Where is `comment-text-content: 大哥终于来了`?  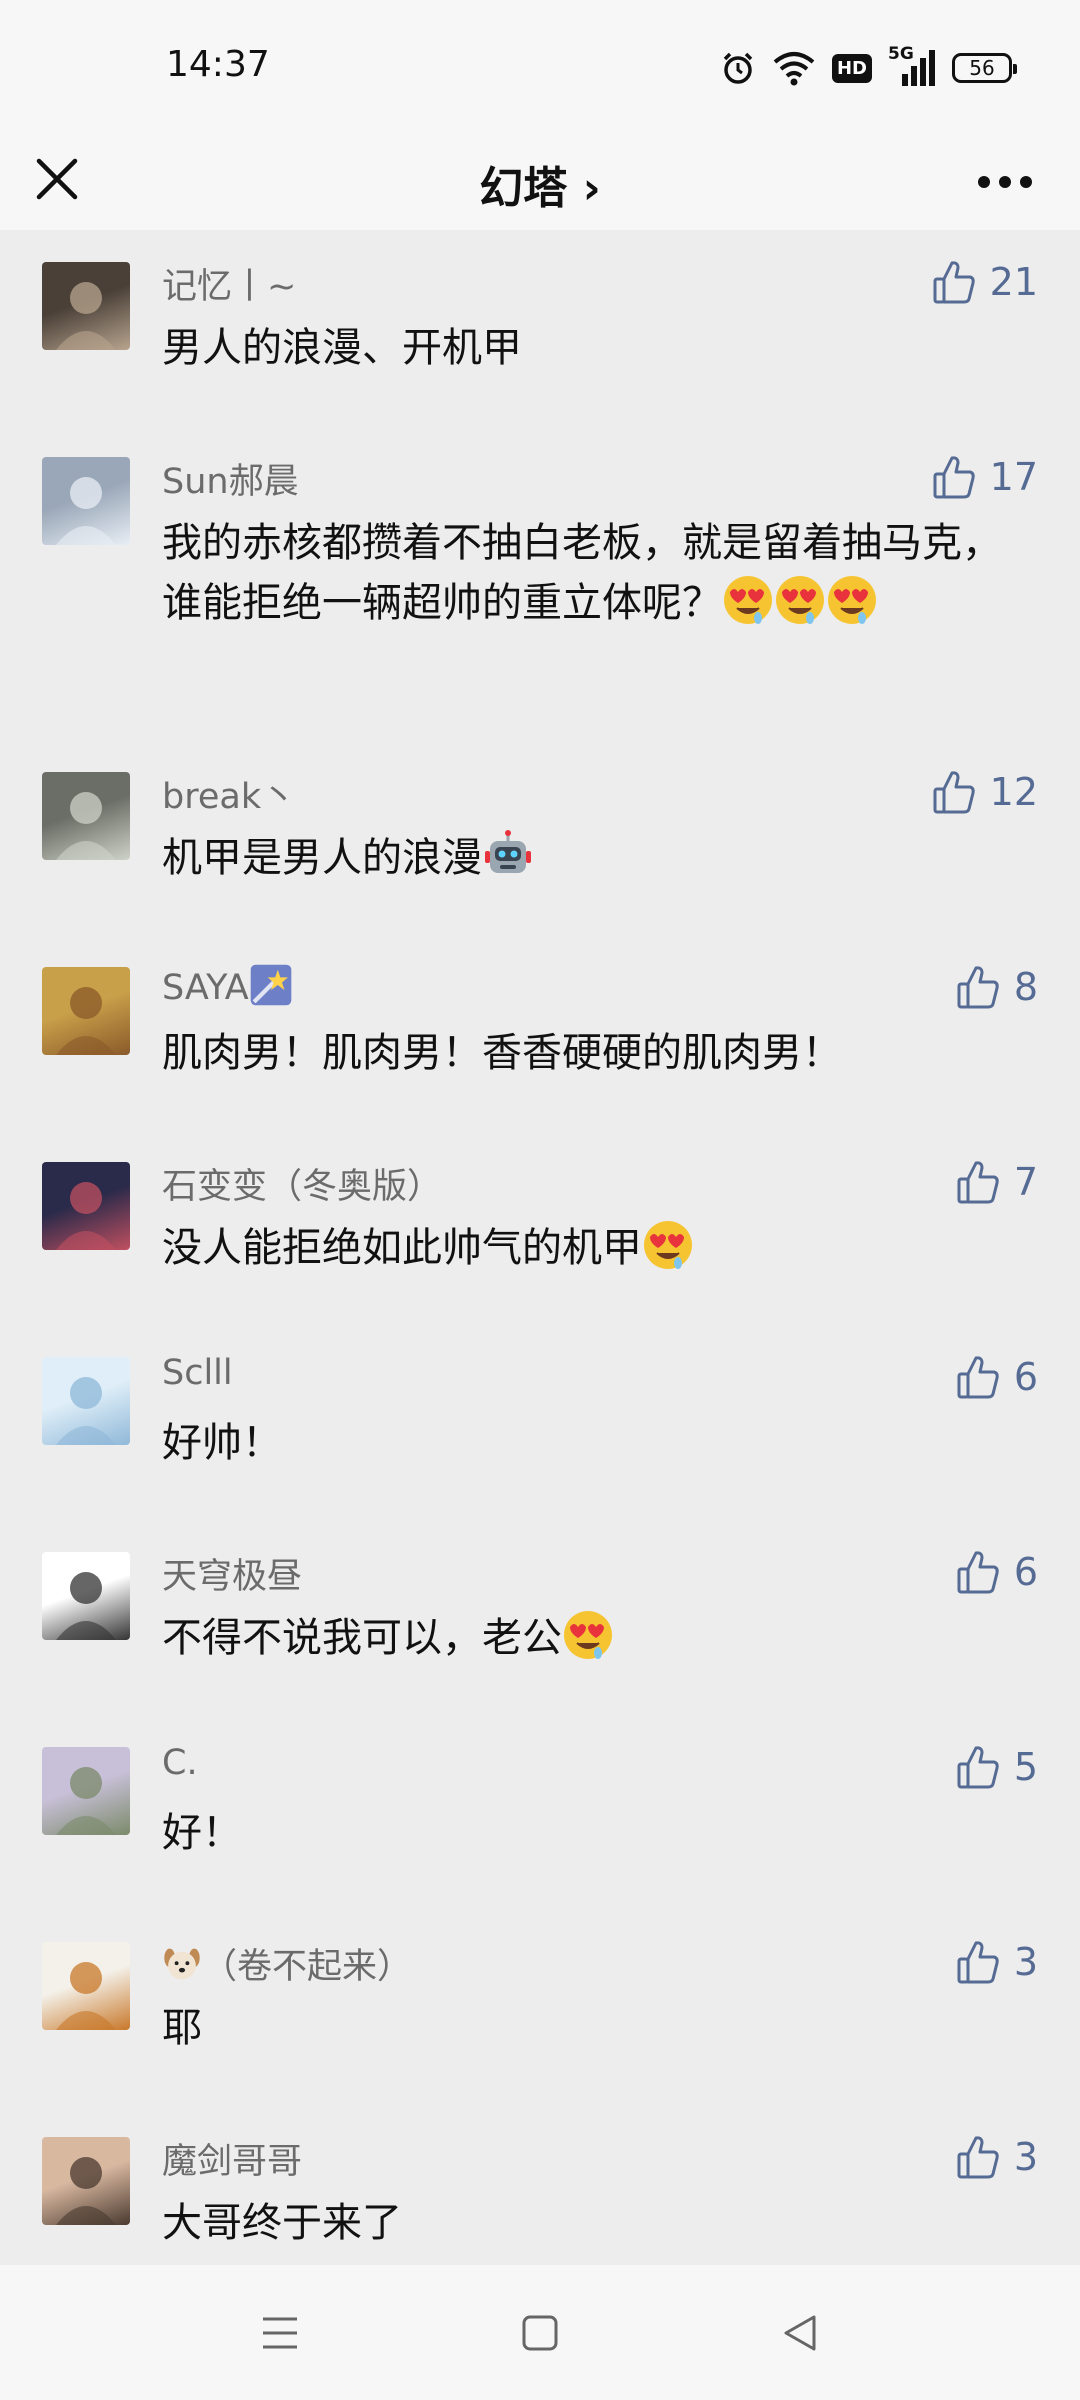
comment-text-content: 大哥终于来了 is located at coordinates (282, 2223).